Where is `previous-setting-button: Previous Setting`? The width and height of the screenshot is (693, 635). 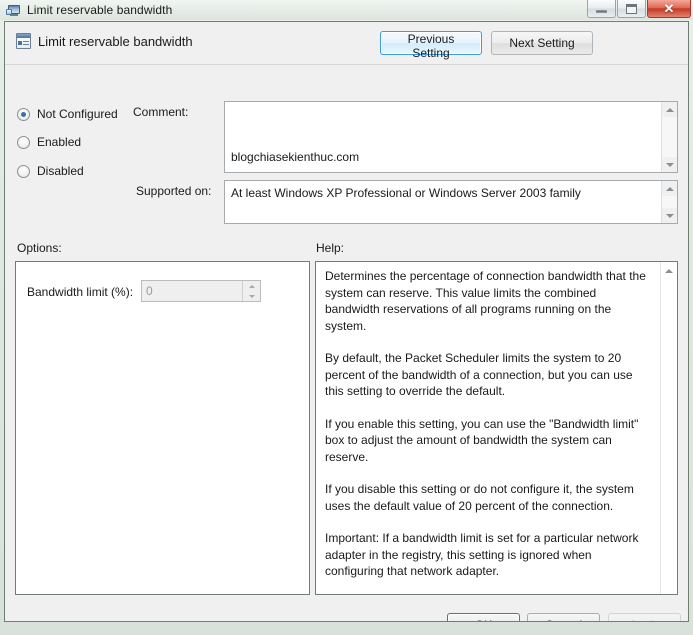 previous-setting-button: Previous Setting is located at coordinates (431, 45).